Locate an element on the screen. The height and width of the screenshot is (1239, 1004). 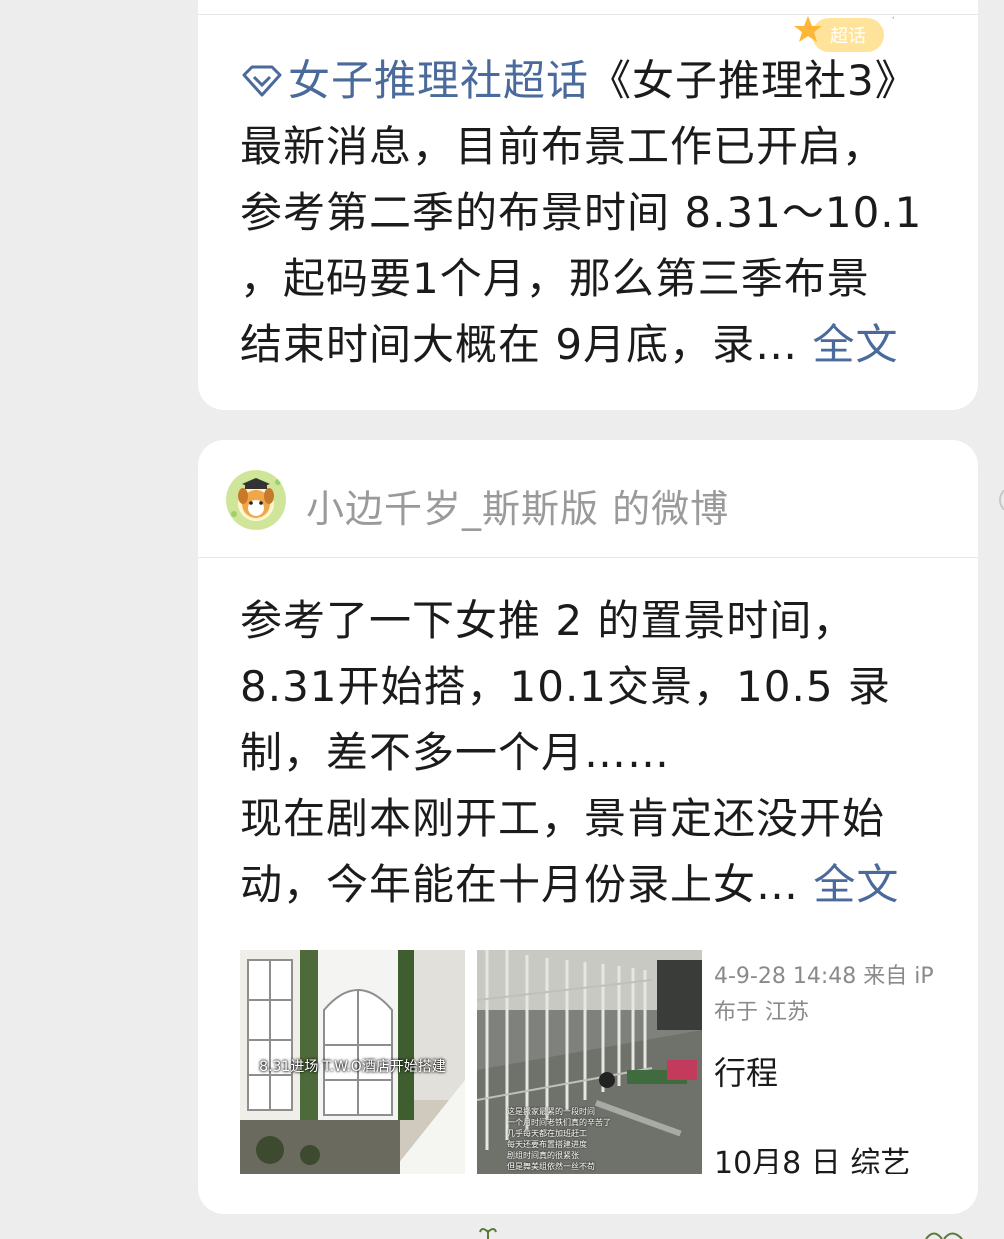
dog-avatar-icon is located at coordinates (256, 498).